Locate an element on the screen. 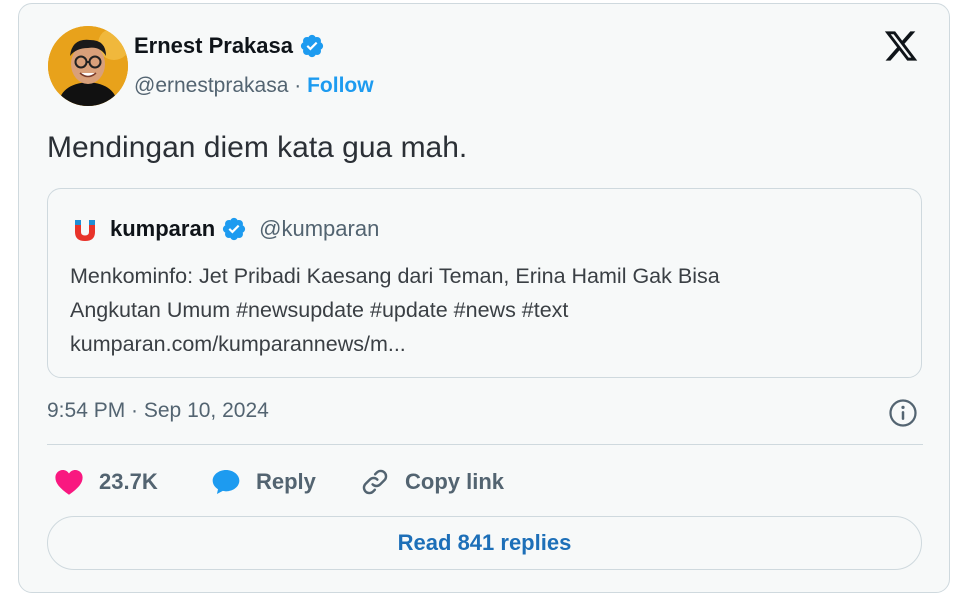 The width and height of the screenshot is (960, 602). link-icon is located at coordinates (375, 482).